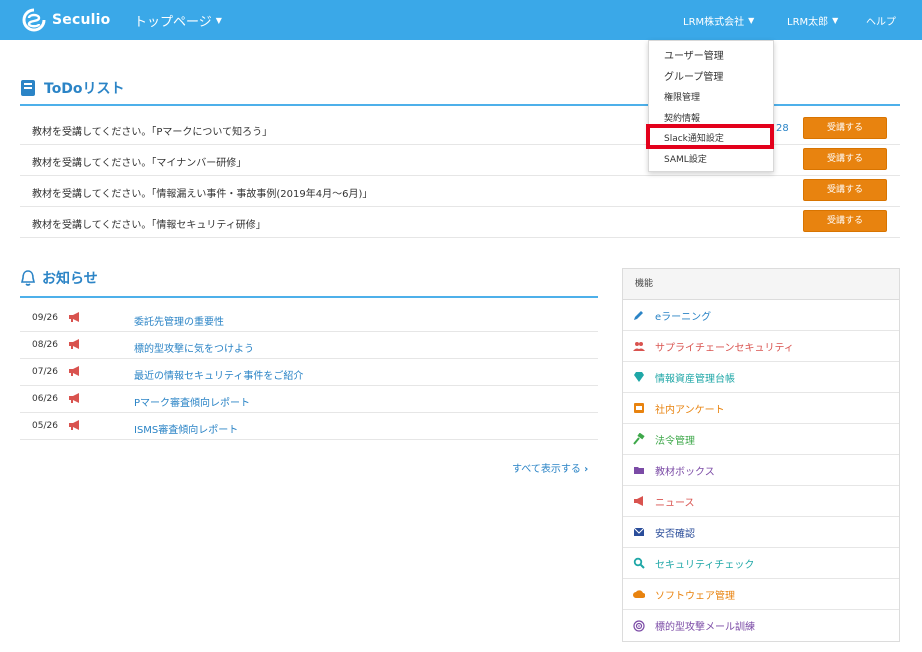 This screenshot has width=922, height=652. What do you see at coordinates (761, 594) in the screenshot?
I see `panel-item-software: ソフトウェア管理` at bounding box center [761, 594].